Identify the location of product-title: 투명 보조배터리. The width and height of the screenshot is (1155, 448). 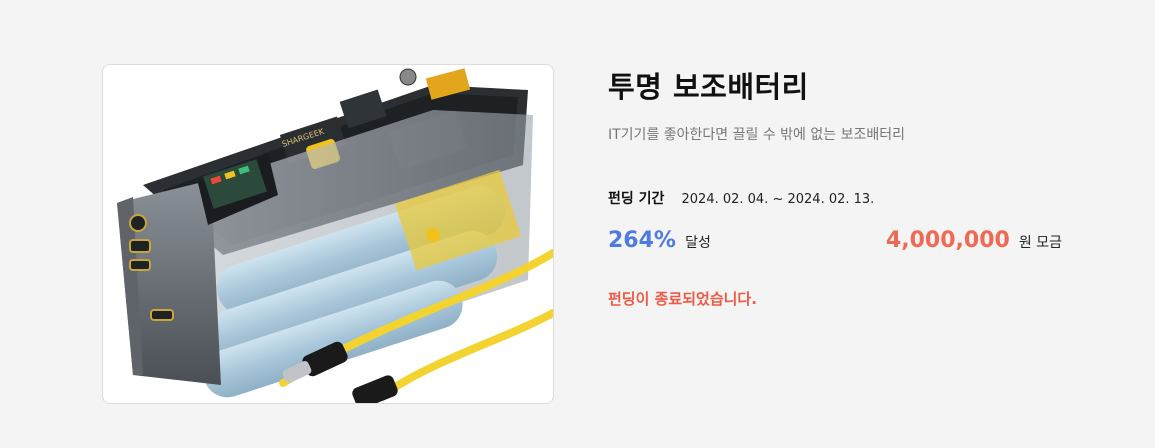
(708, 87).